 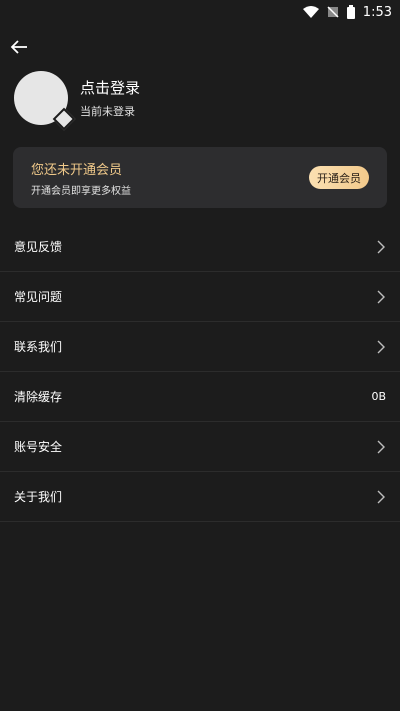 I want to click on arrow-left-icon, so click(x=19, y=47).